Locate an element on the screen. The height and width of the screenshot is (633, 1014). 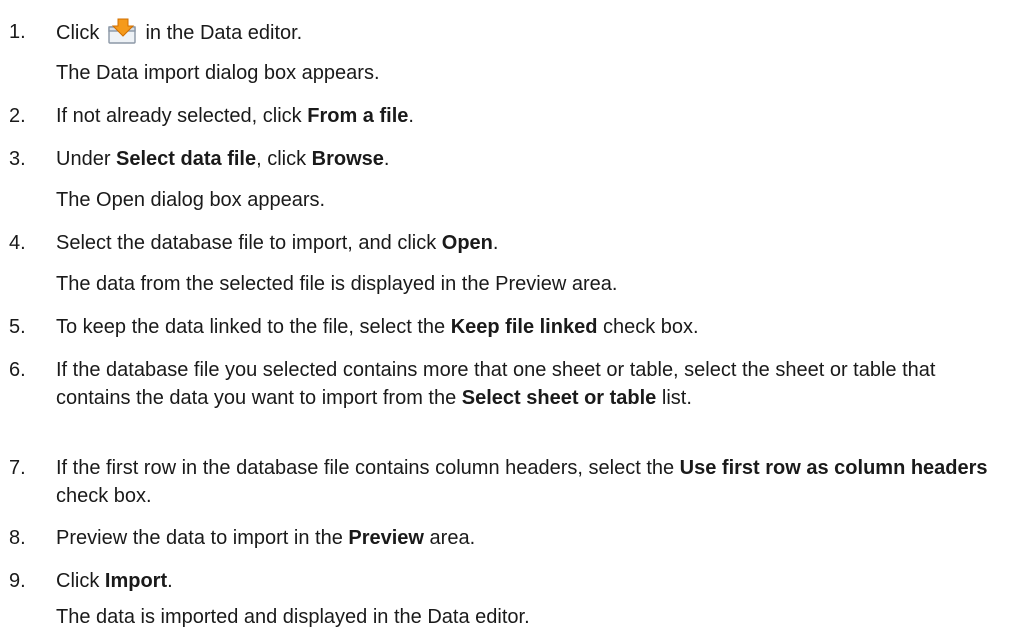
step-text-part: area. is located at coordinates (449, 538).